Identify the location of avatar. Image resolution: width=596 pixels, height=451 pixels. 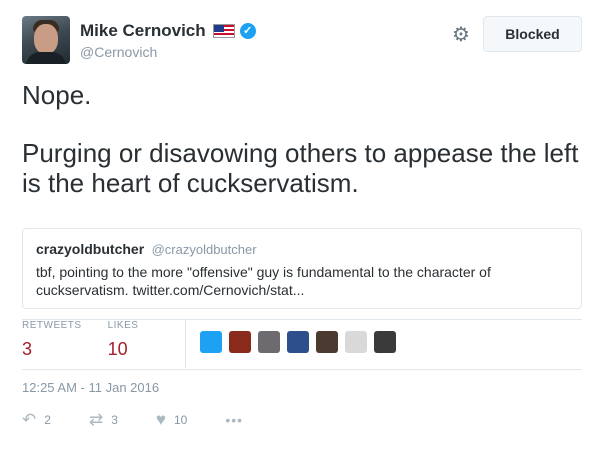
(46, 40).